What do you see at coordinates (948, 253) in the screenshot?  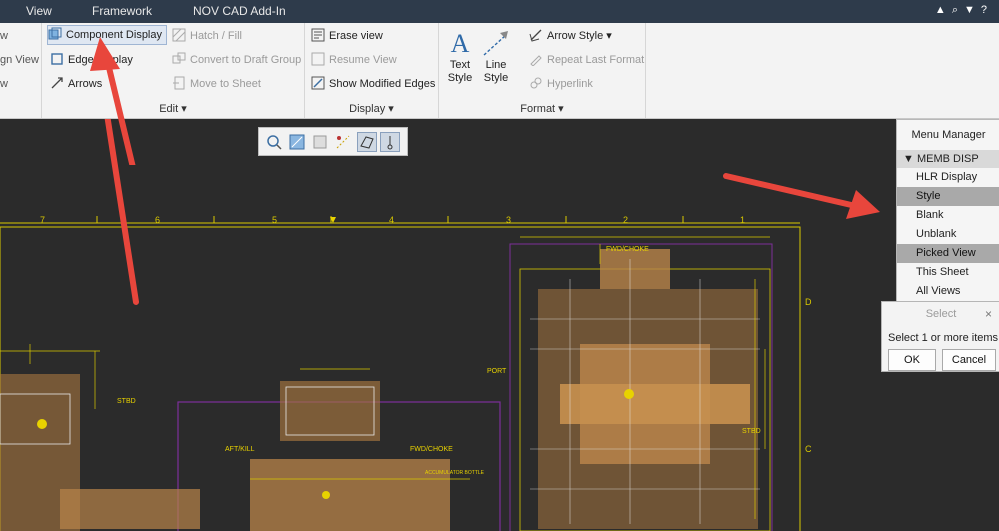 I see `menu-item-picked-view: Picked View` at bounding box center [948, 253].